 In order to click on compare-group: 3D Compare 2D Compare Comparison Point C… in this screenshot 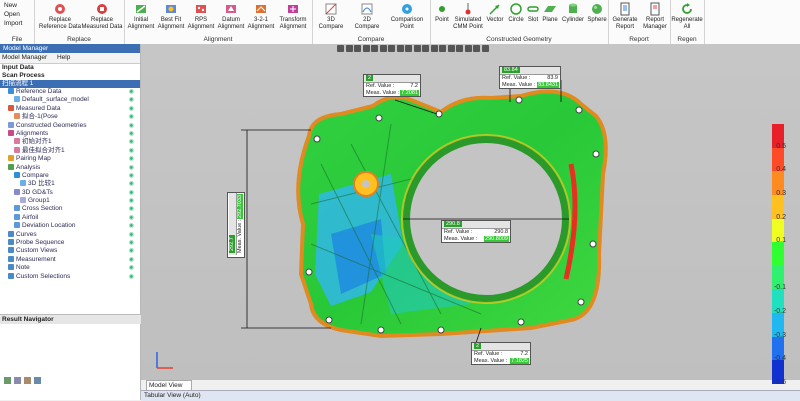, I will do `click(371, 22)`.